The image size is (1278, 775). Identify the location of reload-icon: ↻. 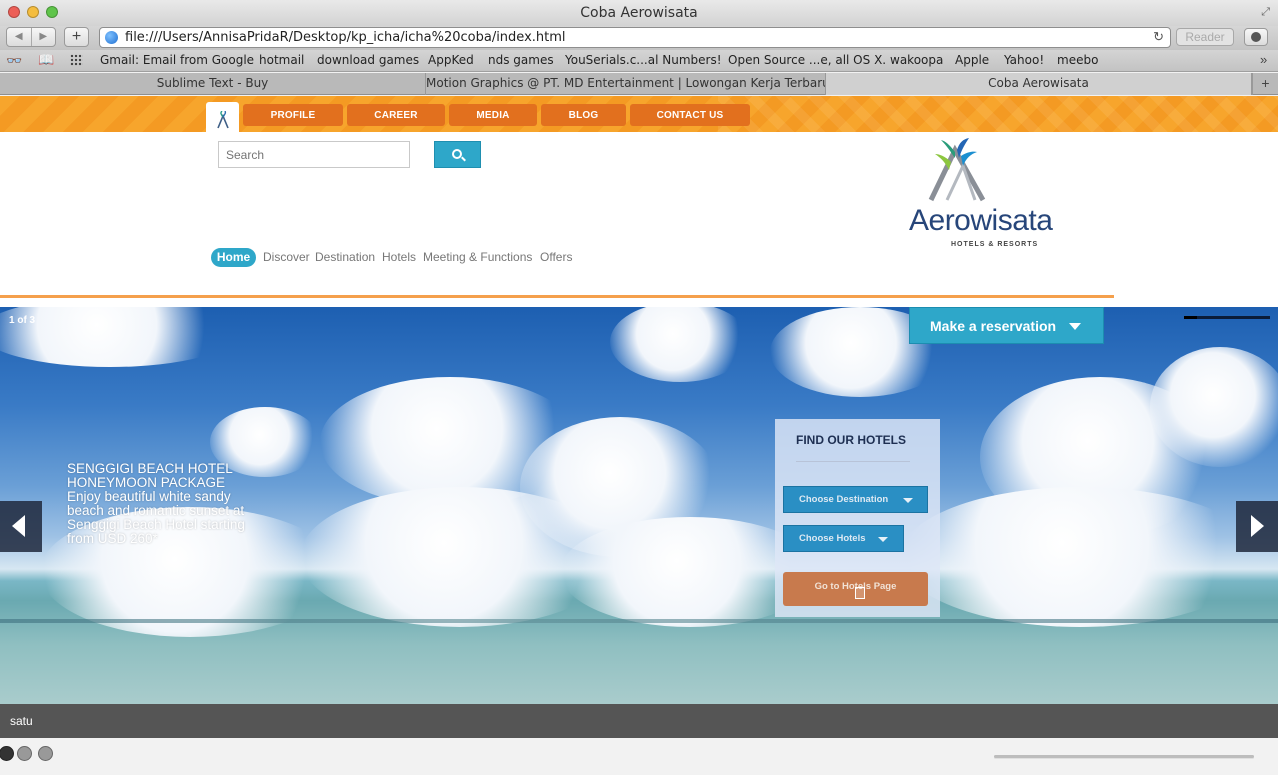
(1158, 37).